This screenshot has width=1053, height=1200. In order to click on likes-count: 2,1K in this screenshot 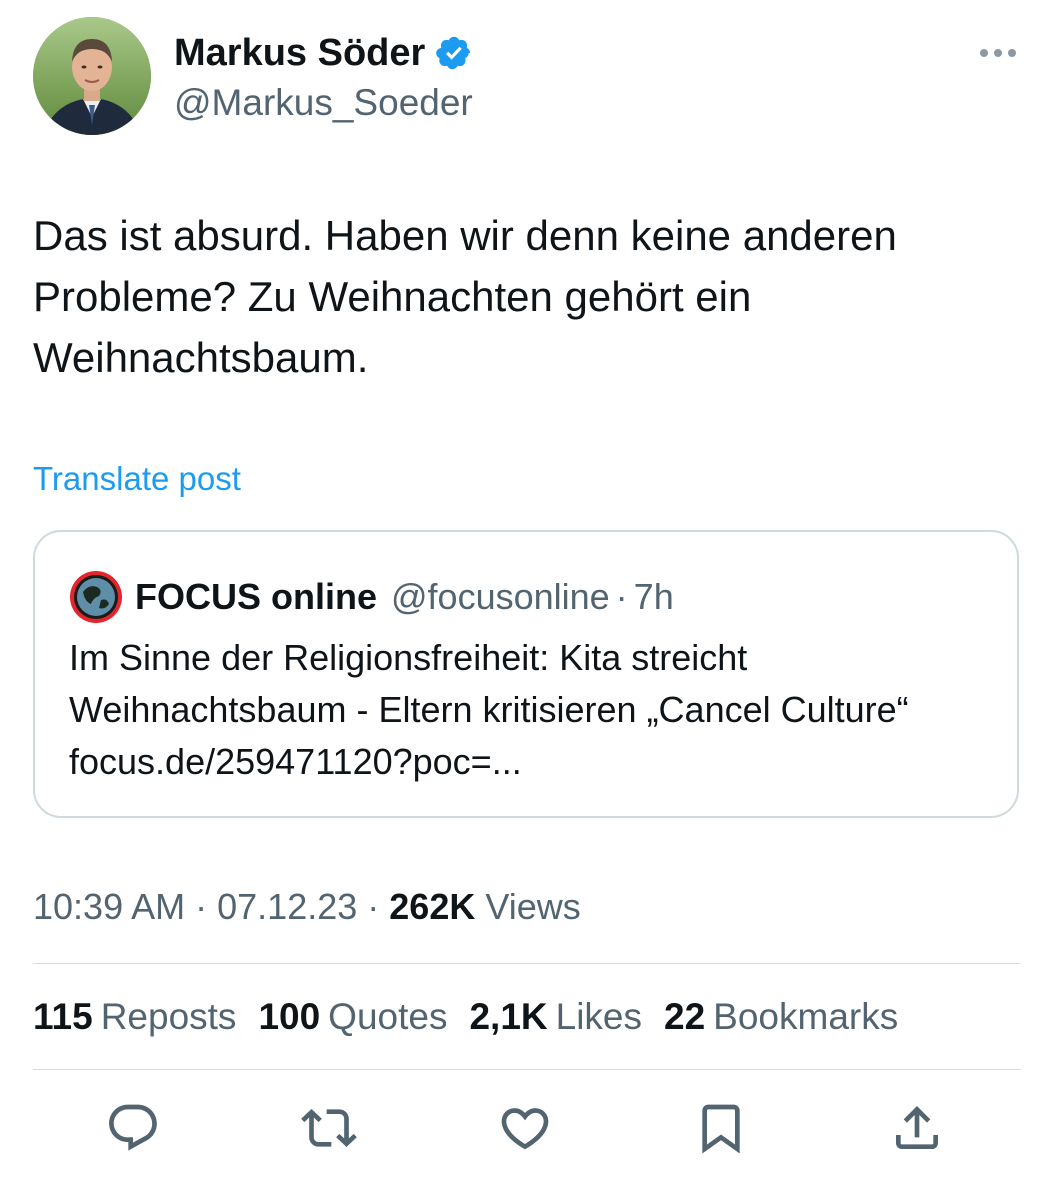, I will do `click(508, 1016)`.